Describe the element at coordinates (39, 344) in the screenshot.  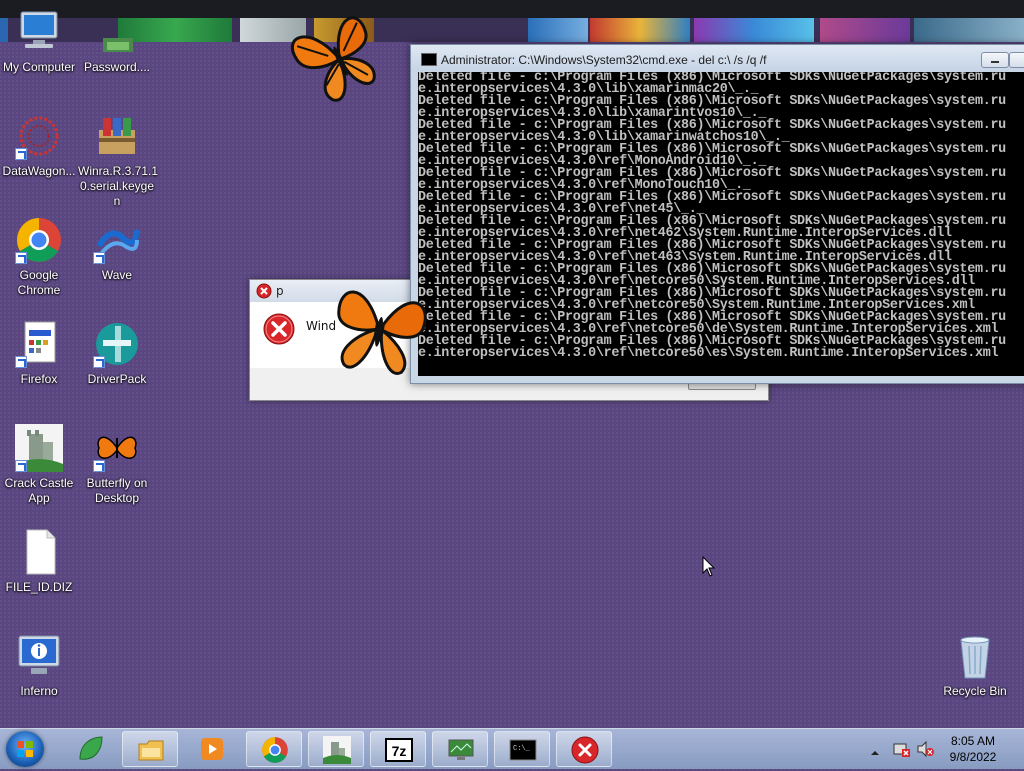
I see `calendar-file-icon` at that location.